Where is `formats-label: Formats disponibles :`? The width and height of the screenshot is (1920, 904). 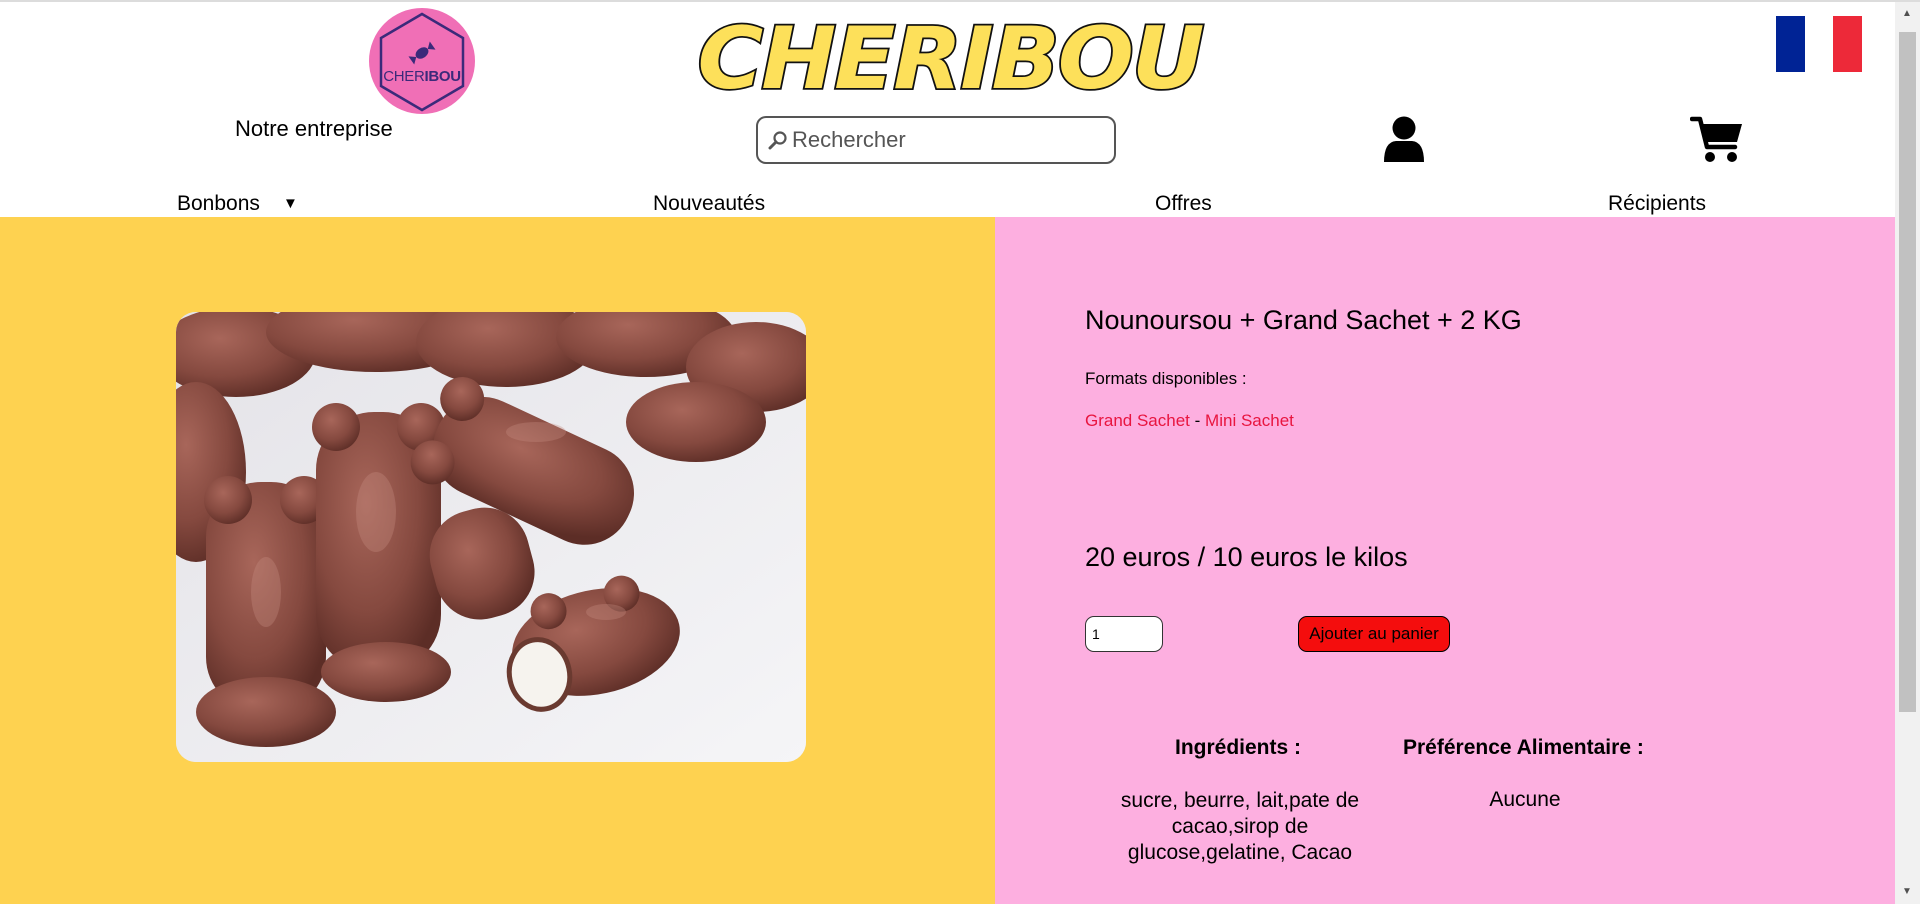
formats-label: Formats disponibles : is located at coordinates (1166, 378).